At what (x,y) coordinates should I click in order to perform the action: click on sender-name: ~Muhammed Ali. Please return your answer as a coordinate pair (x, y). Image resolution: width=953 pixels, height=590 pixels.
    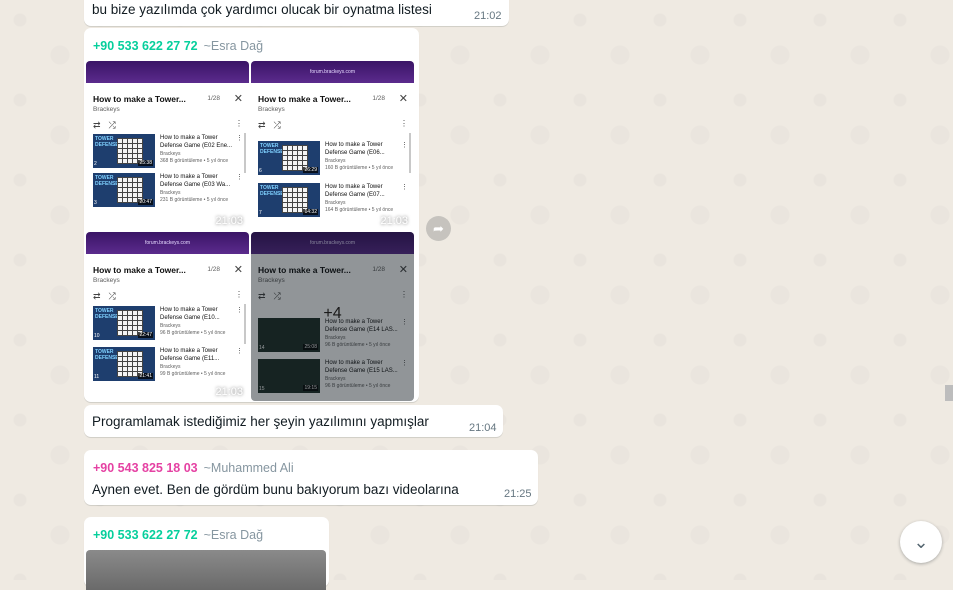
    Looking at the image, I should click on (248, 468).